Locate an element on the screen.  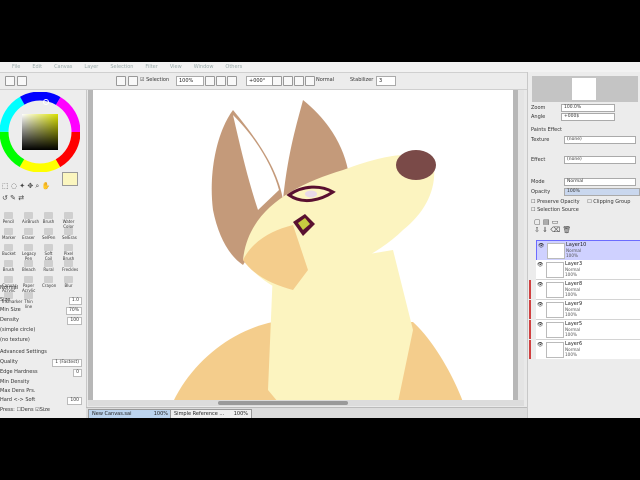
layer-row: 👁 Layer6 Normal 100% is located at coordinates (584, 349).